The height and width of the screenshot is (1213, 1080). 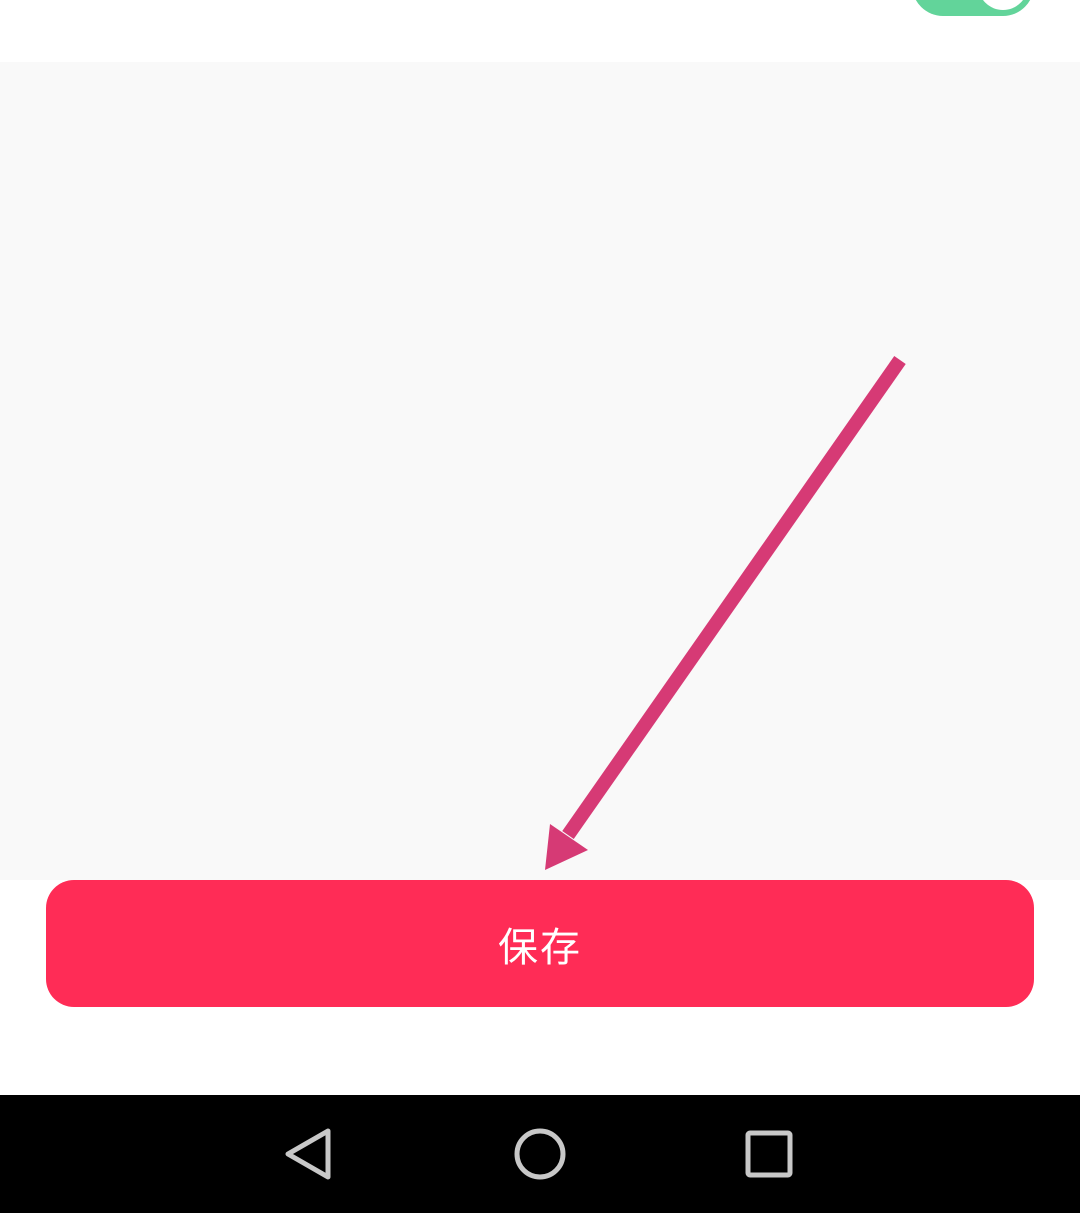 I want to click on navigation-bar, so click(x=540, y=1154).